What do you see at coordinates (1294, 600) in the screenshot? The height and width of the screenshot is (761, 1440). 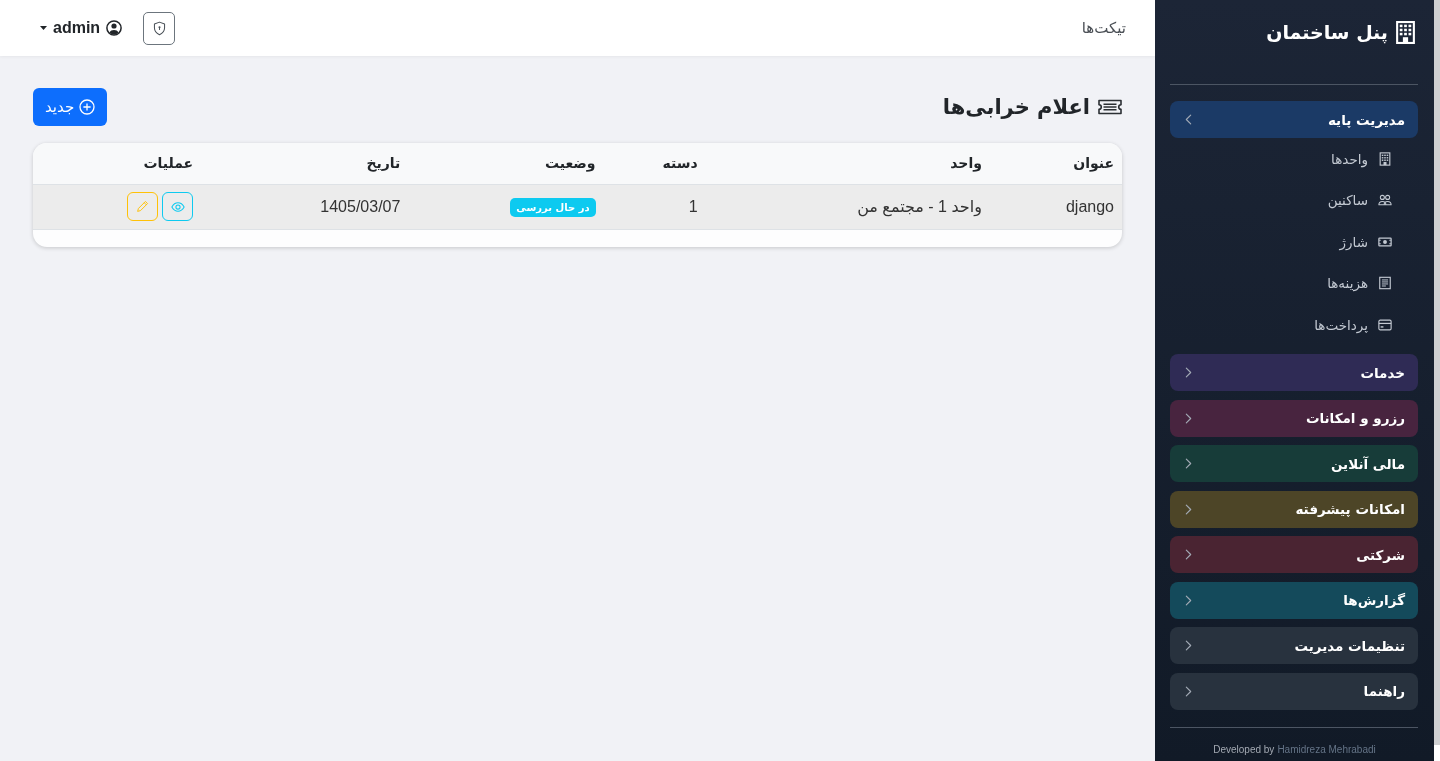 I see `menu-group-button: گزارش‌ها` at bounding box center [1294, 600].